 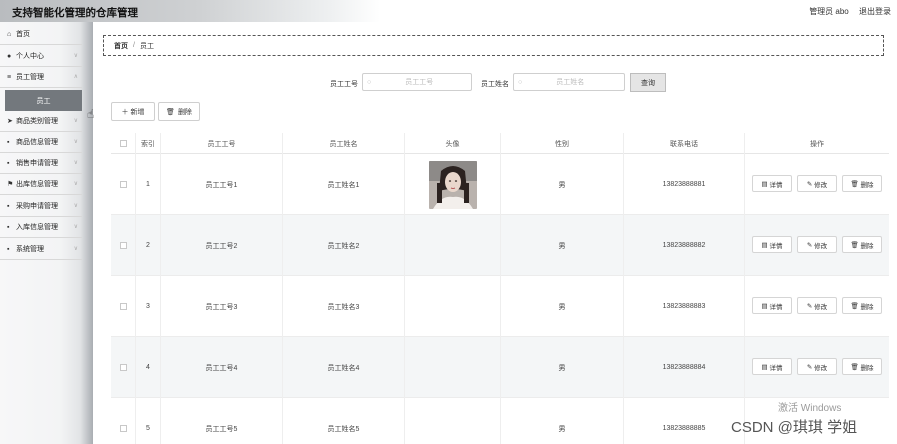 I want to click on add-button: ＋ 新增, so click(x=133, y=111).